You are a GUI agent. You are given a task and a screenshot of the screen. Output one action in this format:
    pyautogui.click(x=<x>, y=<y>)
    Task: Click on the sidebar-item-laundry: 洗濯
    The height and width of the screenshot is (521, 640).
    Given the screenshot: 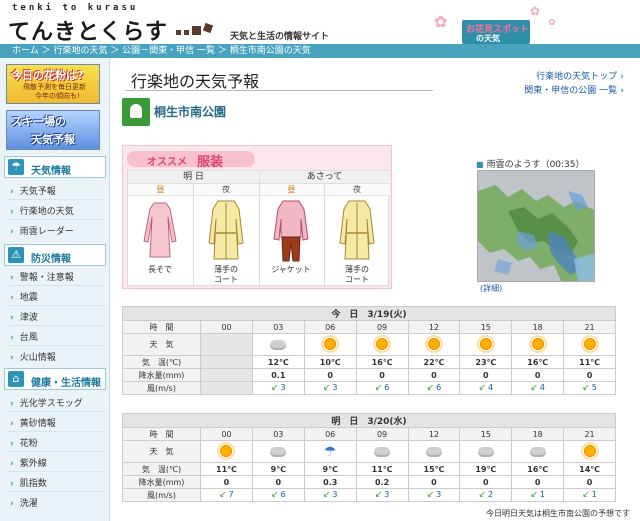 What is the action you would take?
    pyautogui.click(x=24, y=502)
    